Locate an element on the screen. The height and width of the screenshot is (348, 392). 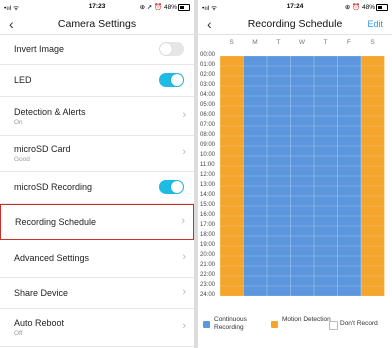
settings-row-label: LED is located at coordinates (23, 80).